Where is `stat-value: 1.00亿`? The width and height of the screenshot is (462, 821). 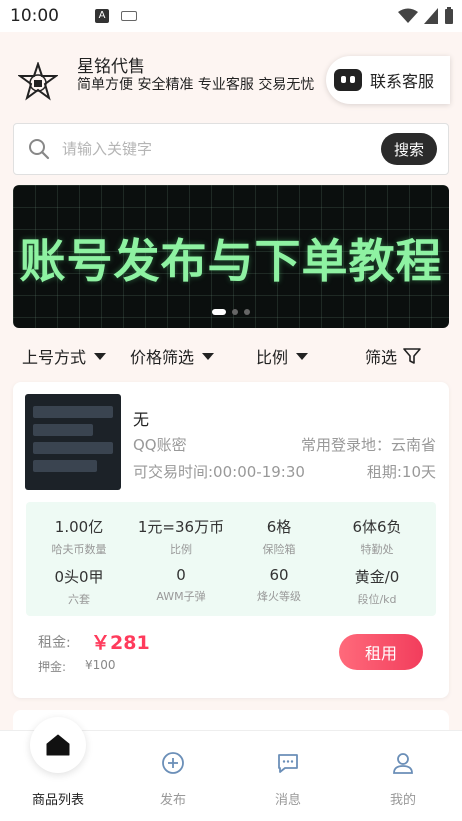 stat-value: 1.00亿 is located at coordinates (79, 527).